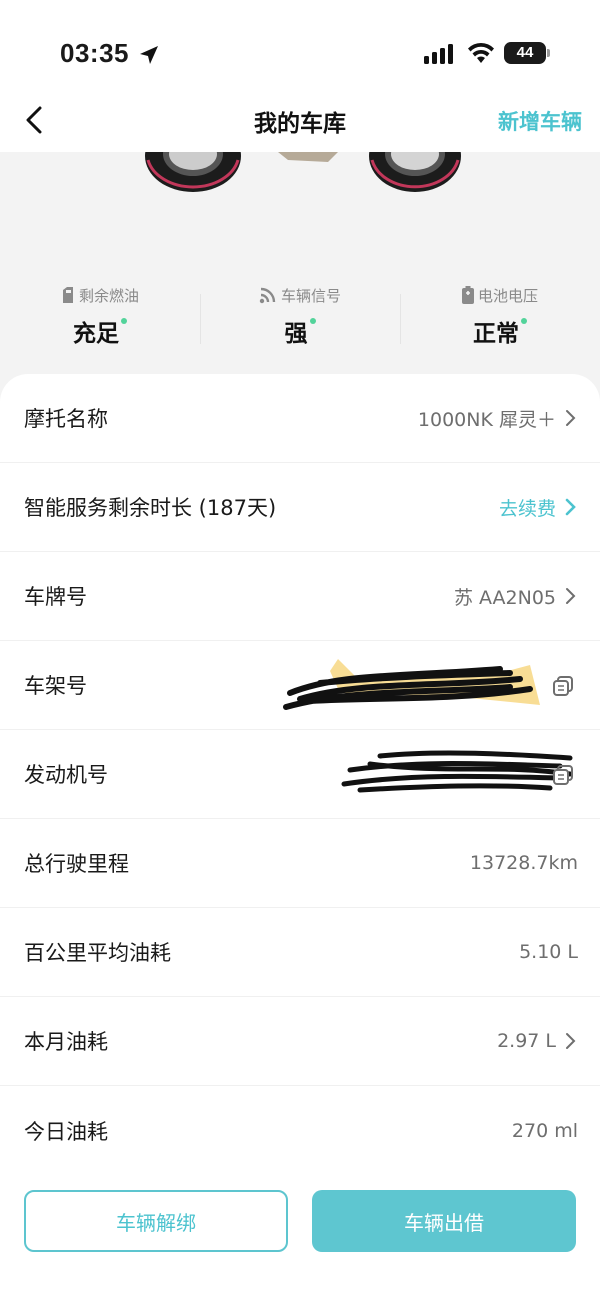  Describe the element at coordinates (300, 121) in the screenshot. I see `nav-bar: 我的车库 新增车辆` at that location.